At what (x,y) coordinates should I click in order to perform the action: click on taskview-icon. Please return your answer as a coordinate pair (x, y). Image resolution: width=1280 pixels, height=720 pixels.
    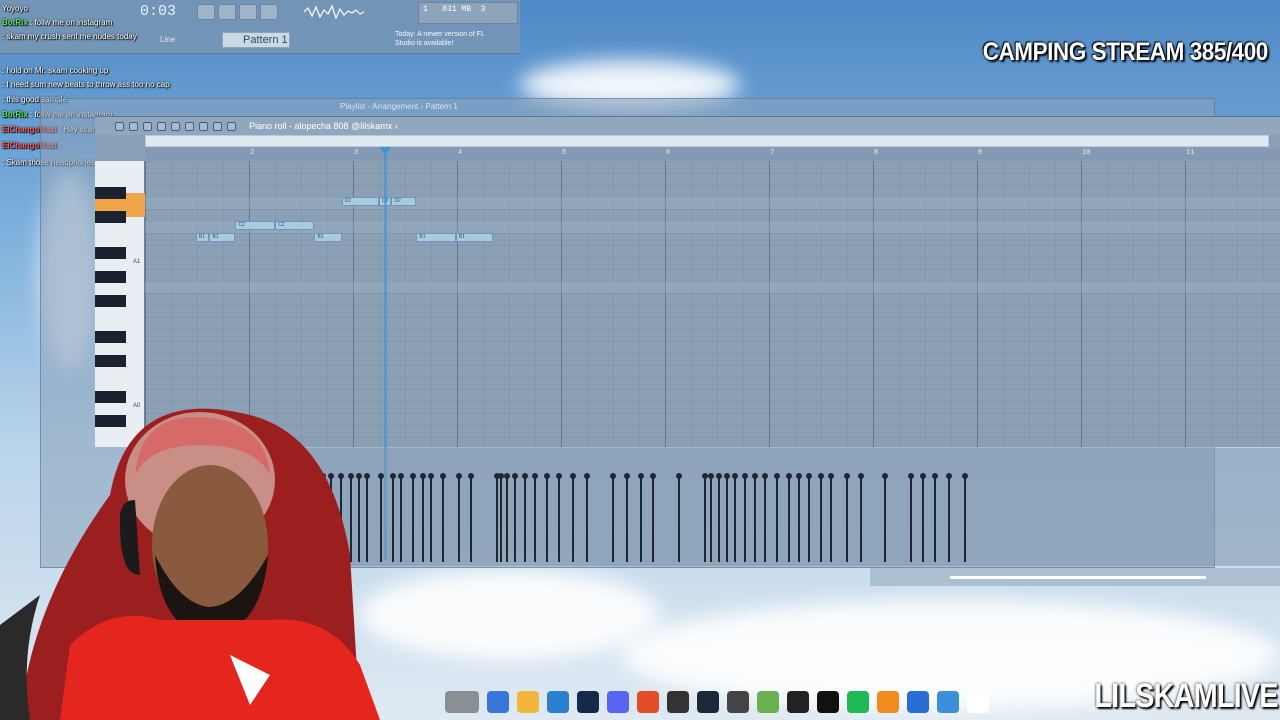
    Looking at the image, I should click on (462, 702).